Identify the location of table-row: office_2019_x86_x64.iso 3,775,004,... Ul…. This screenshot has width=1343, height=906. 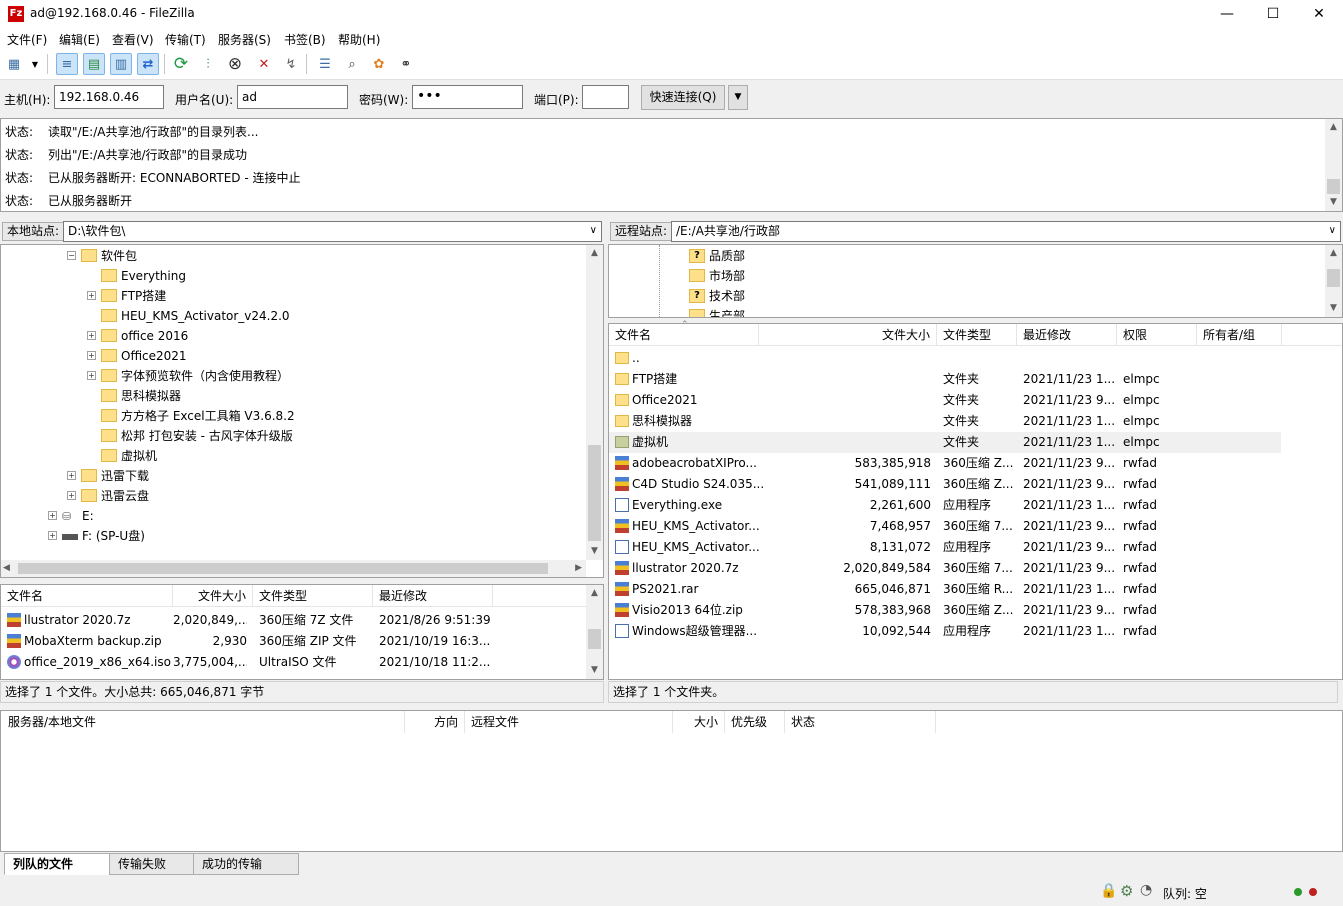
(293, 662).